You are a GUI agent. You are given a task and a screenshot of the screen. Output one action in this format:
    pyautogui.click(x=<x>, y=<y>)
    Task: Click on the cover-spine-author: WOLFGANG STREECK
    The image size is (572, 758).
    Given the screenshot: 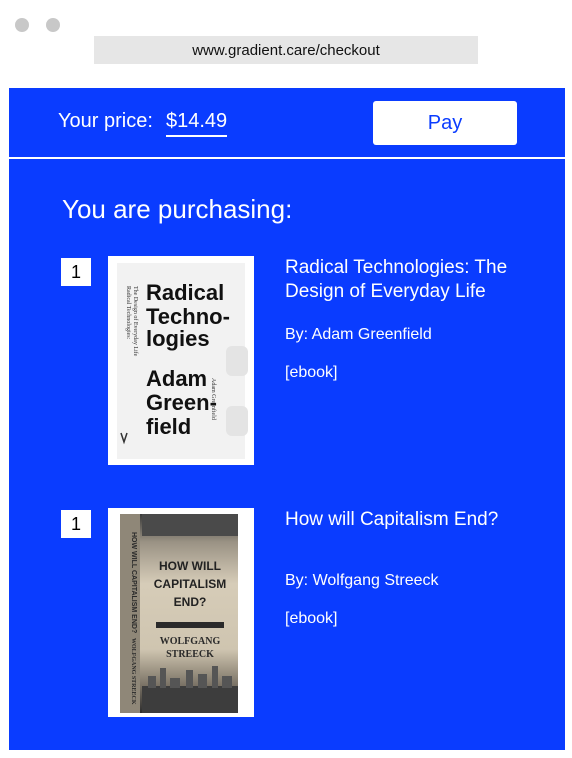 What is the action you would take?
    pyautogui.click(x=133, y=671)
    